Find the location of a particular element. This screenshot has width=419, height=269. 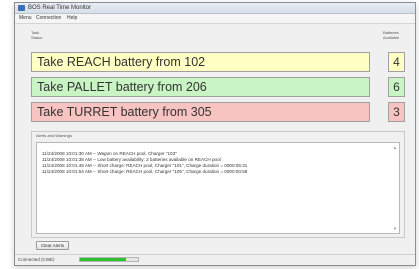

task-pallet: Take PALLET battery from 206 is located at coordinates (200, 87).